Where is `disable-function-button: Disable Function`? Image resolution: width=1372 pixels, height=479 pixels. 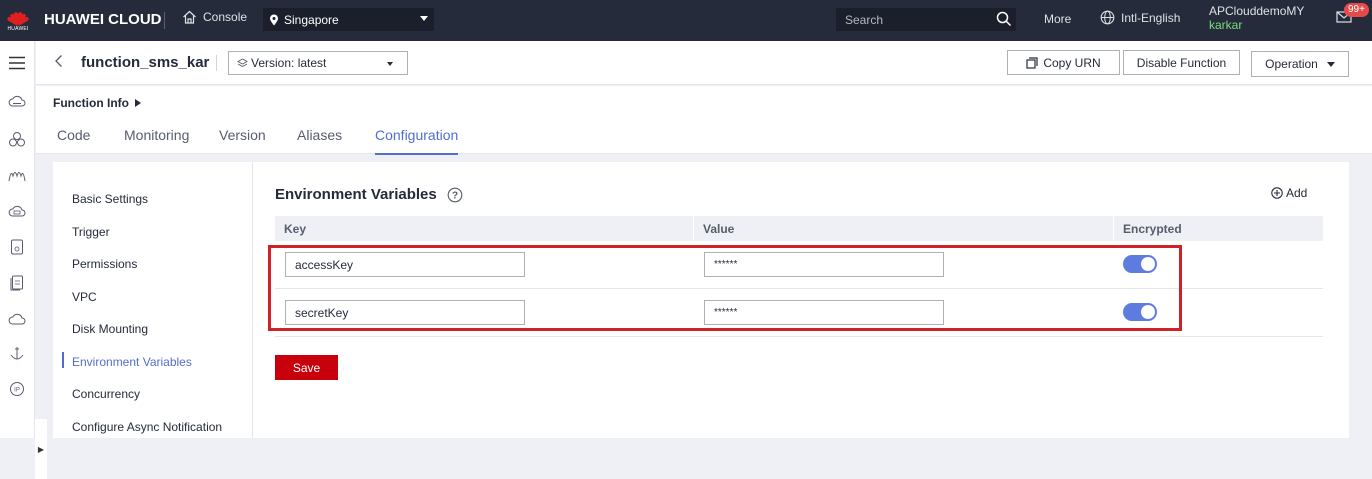 disable-function-button: Disable Function is located at coordinates (1181, 62).